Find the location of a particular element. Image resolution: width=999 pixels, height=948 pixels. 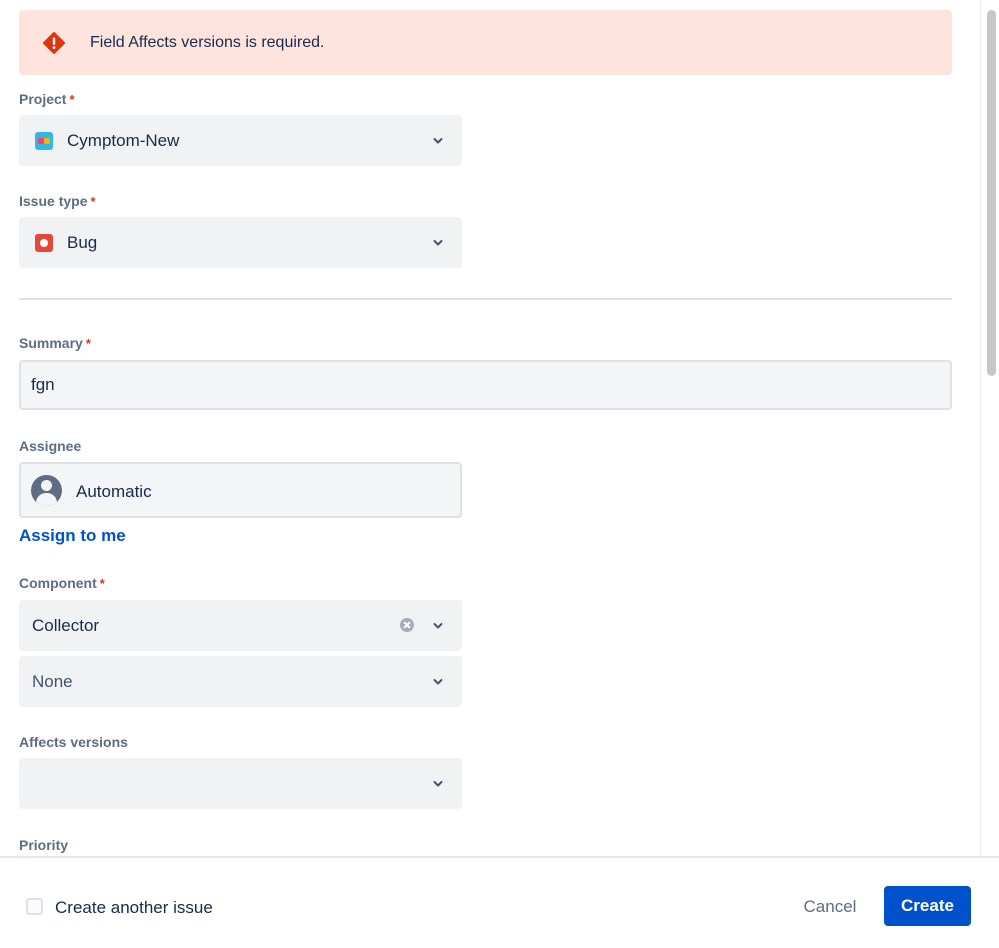

project-label-text: Project is located at coordinates (43, 99).